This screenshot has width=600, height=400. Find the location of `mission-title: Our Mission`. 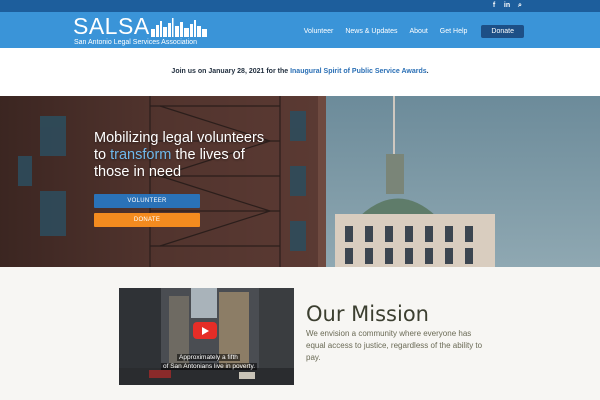

mission-title: Our Mission is located at coordinates (367, 314).